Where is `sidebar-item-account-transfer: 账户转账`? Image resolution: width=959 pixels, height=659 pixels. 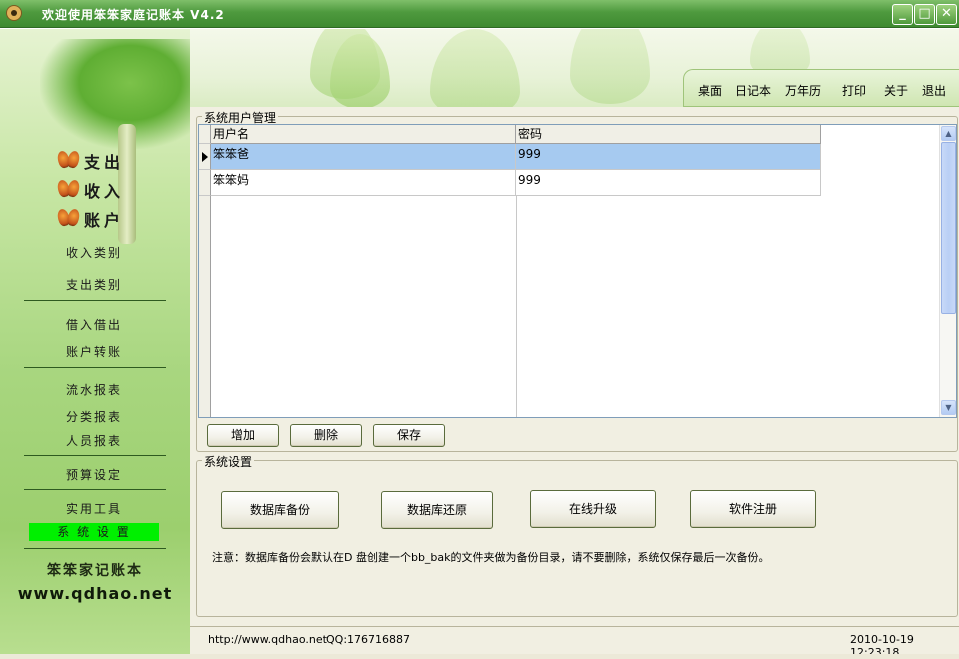
sidebar-item-account-transfer: 账户转账 is located at coordinates (94, 352).